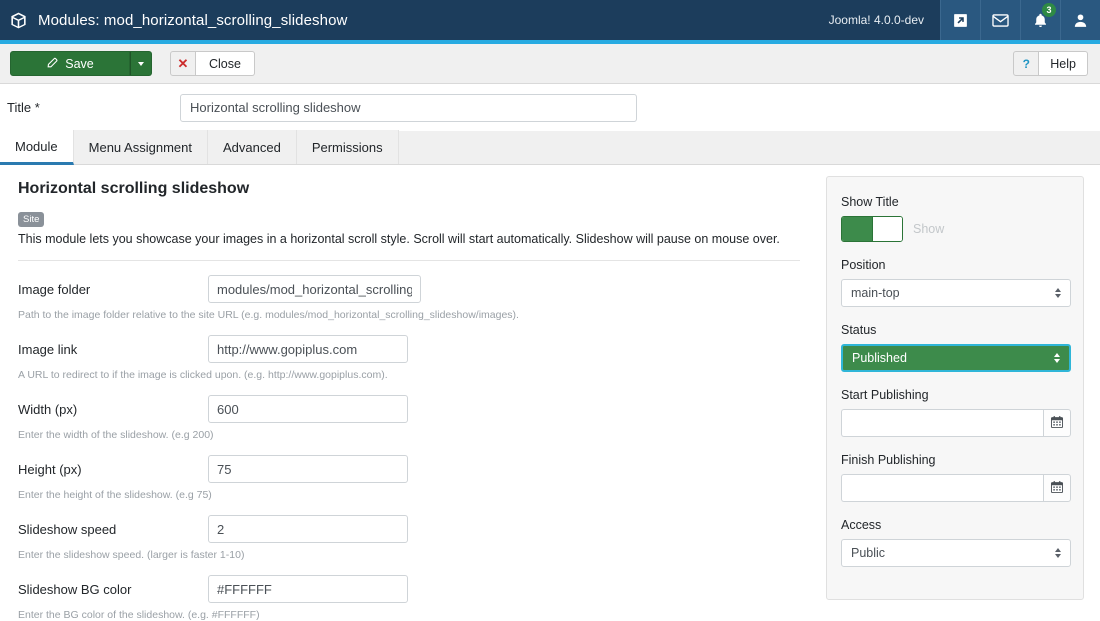 Image resolution: width=1100 pixels, height=621 pixels. I want to click on finish-publishing-field, so click(956, 488).